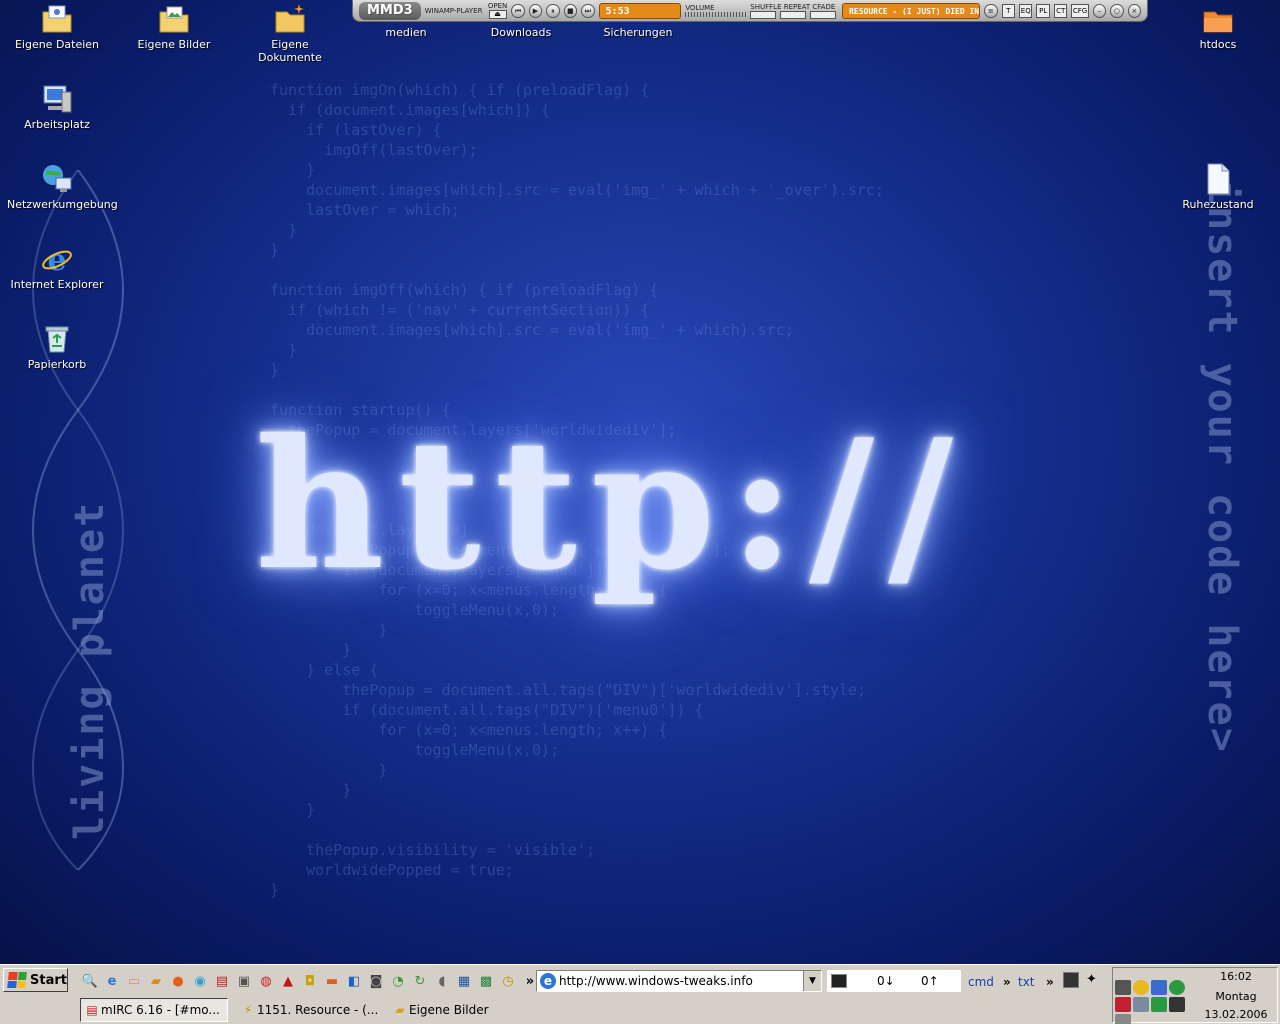  What do you see at coordinates (57, 99) in the screenshot?
I see `my-computer-icon` at bounding box center [57, 99].